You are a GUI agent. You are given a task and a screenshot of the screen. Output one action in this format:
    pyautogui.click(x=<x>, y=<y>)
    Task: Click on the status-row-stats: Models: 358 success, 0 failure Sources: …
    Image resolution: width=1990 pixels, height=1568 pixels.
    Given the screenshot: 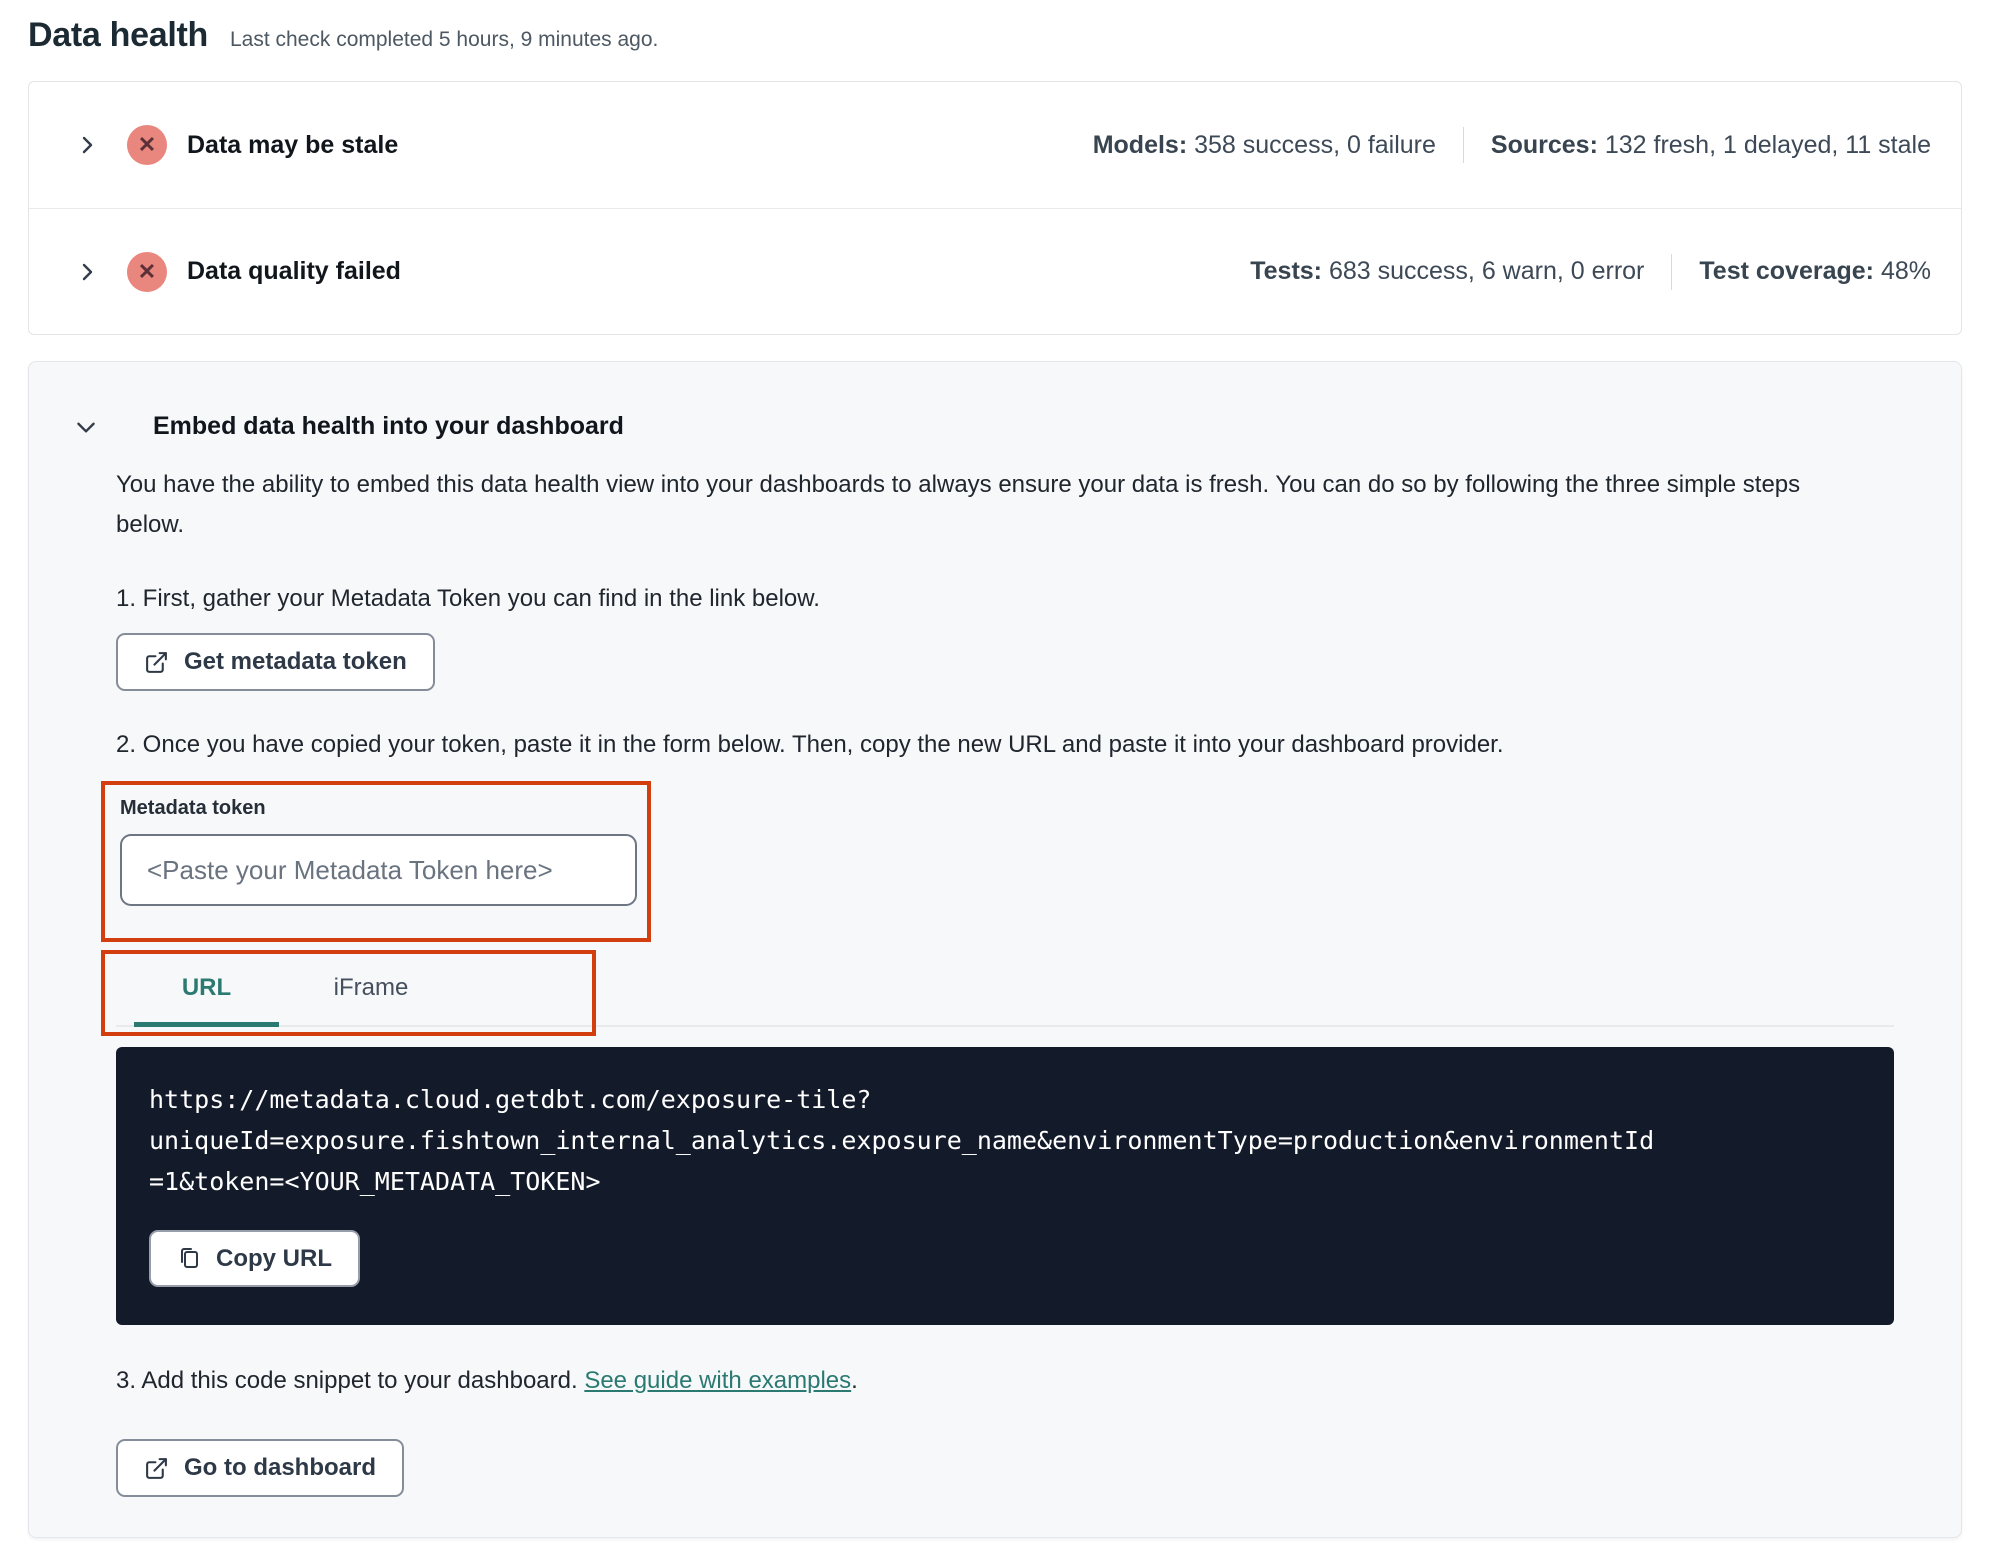 What is the action you would take?
    pyautogui.click(x=1512, y=145)
    